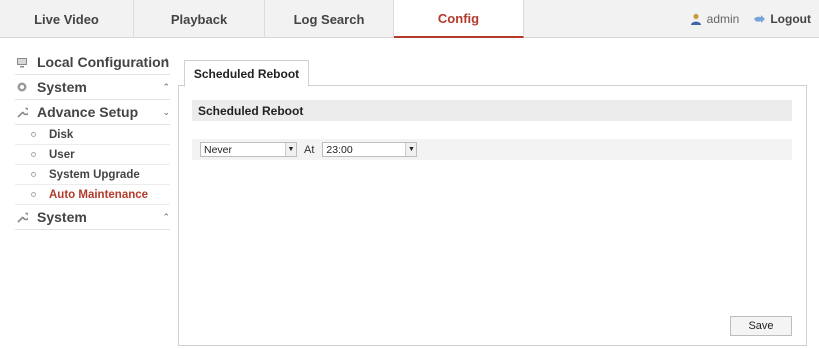  Describe the element at coordinates (67, 19) in the screenshot. I see `tab-live-video: Live Video` at that location.